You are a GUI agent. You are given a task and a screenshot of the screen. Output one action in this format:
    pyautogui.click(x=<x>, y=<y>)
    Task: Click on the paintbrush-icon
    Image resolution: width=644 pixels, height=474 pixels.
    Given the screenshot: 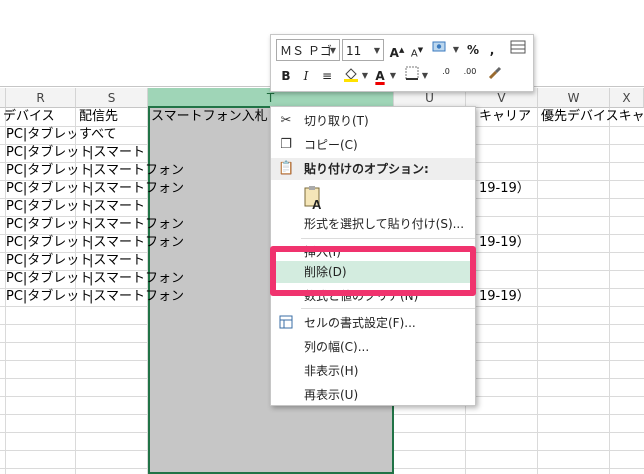 What is the action you would take?
    pyautogui.click(x=495, y=73)
    